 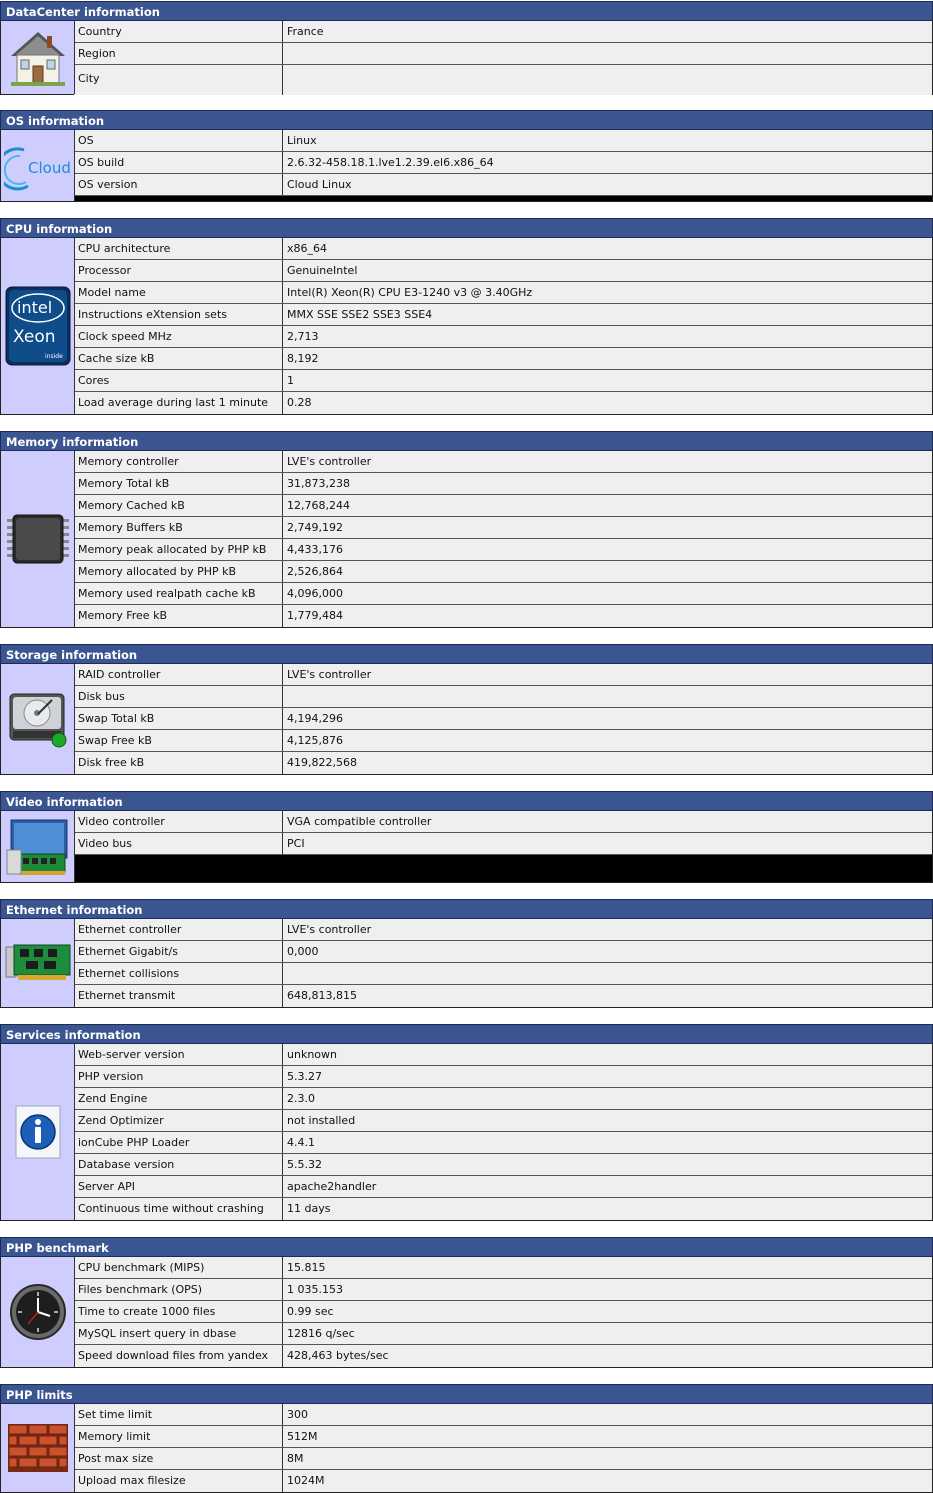 I want to click on row-label: Model name, so click(x=178, y=292).